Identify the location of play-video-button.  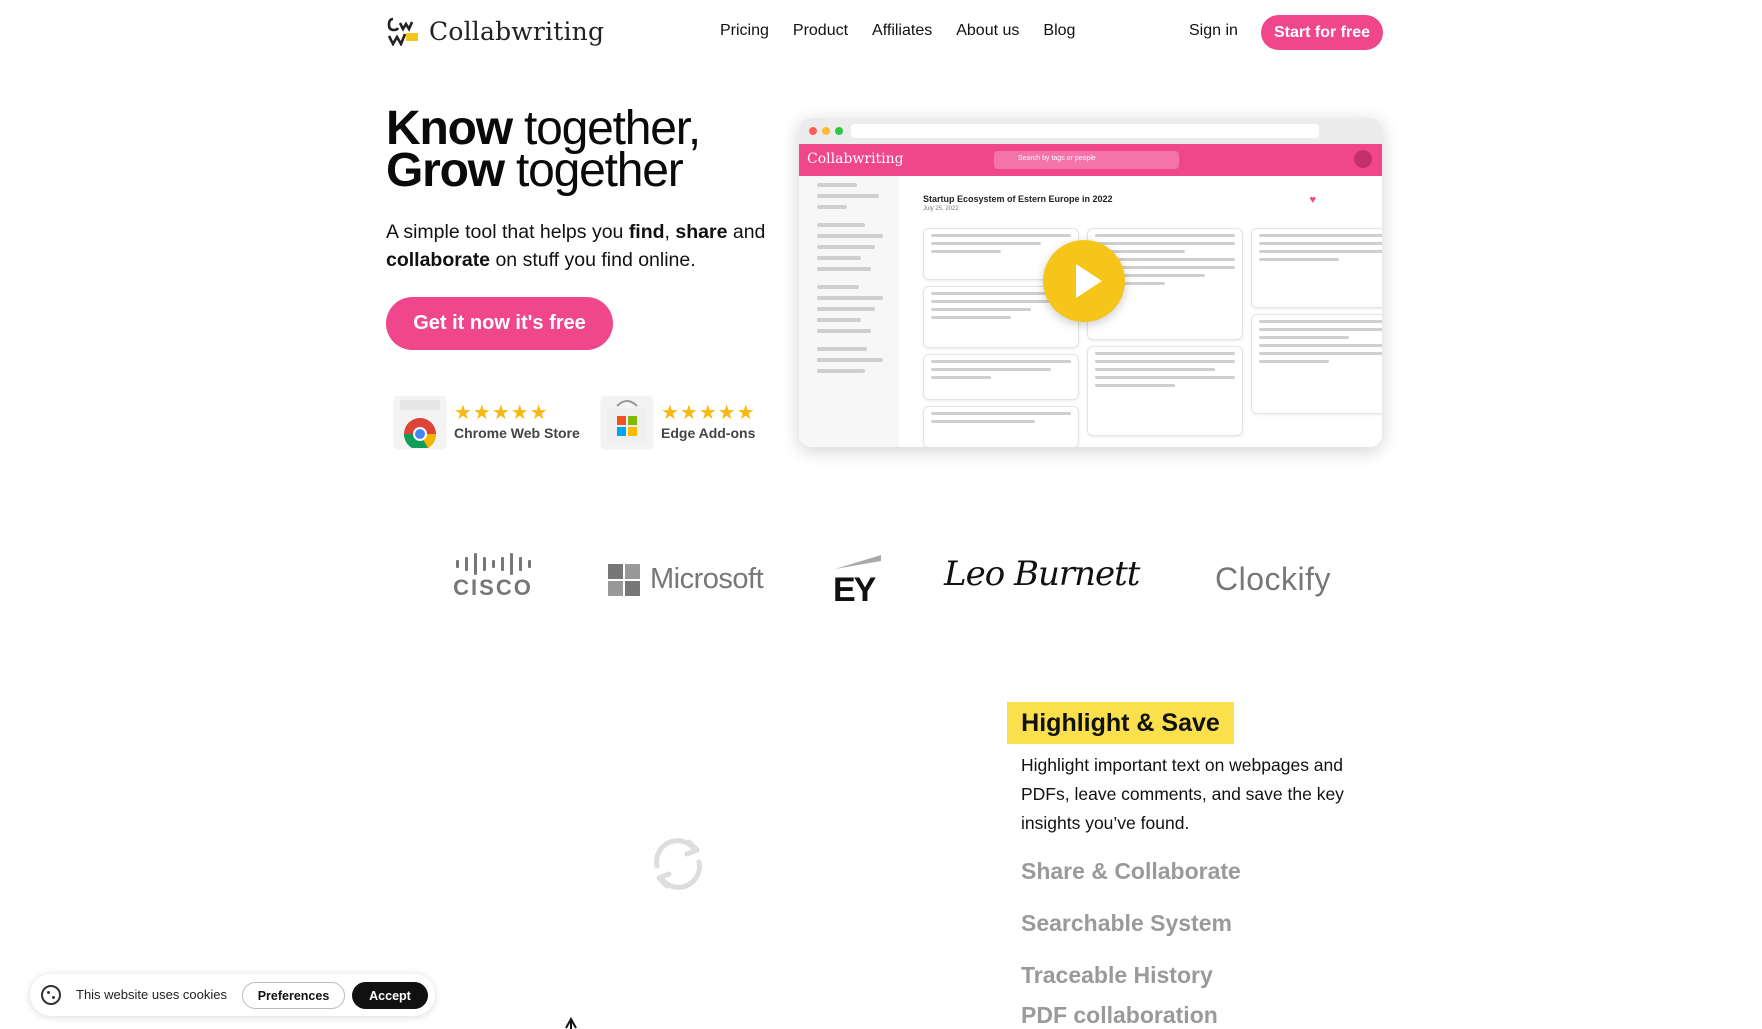
(1084, 281).